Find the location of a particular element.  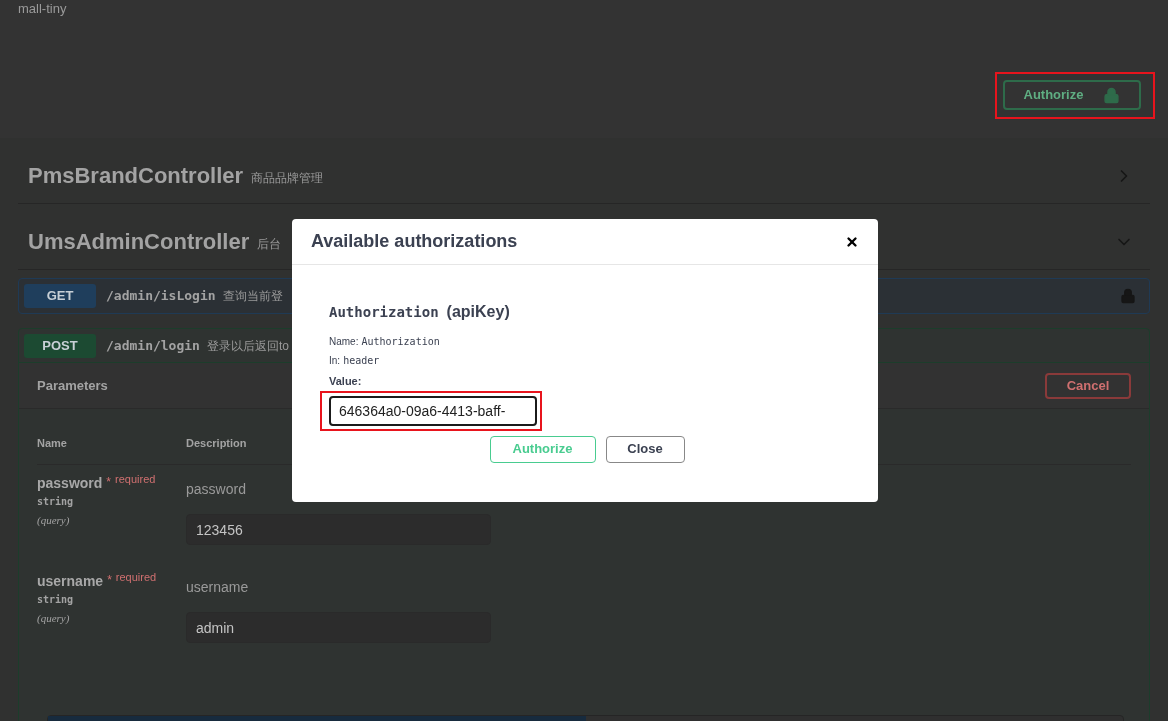

controller-name: PmsBrandController is located at coordinates (136, 176).